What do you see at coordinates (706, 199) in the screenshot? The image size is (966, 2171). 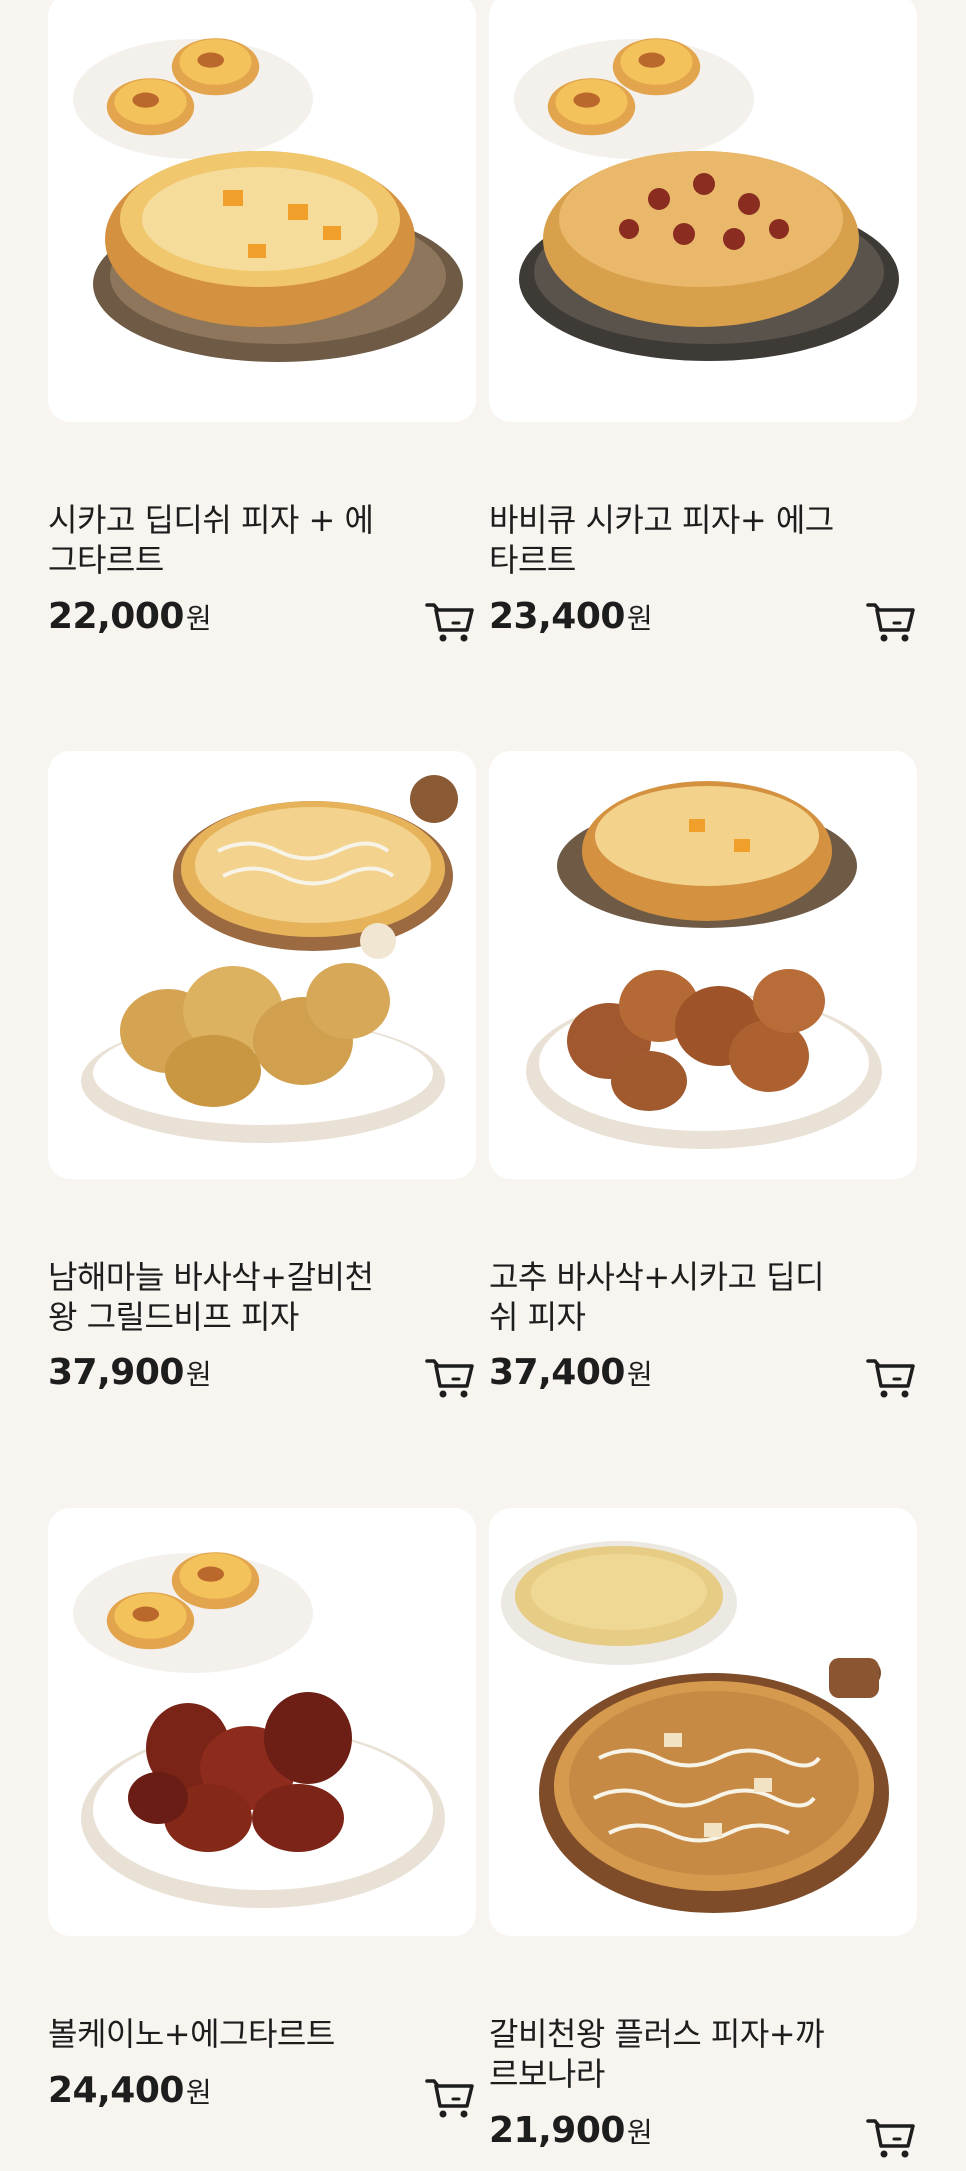 I see `bbq-chicago-pizza-egg-tart-image` at bounding box center [706, 199].